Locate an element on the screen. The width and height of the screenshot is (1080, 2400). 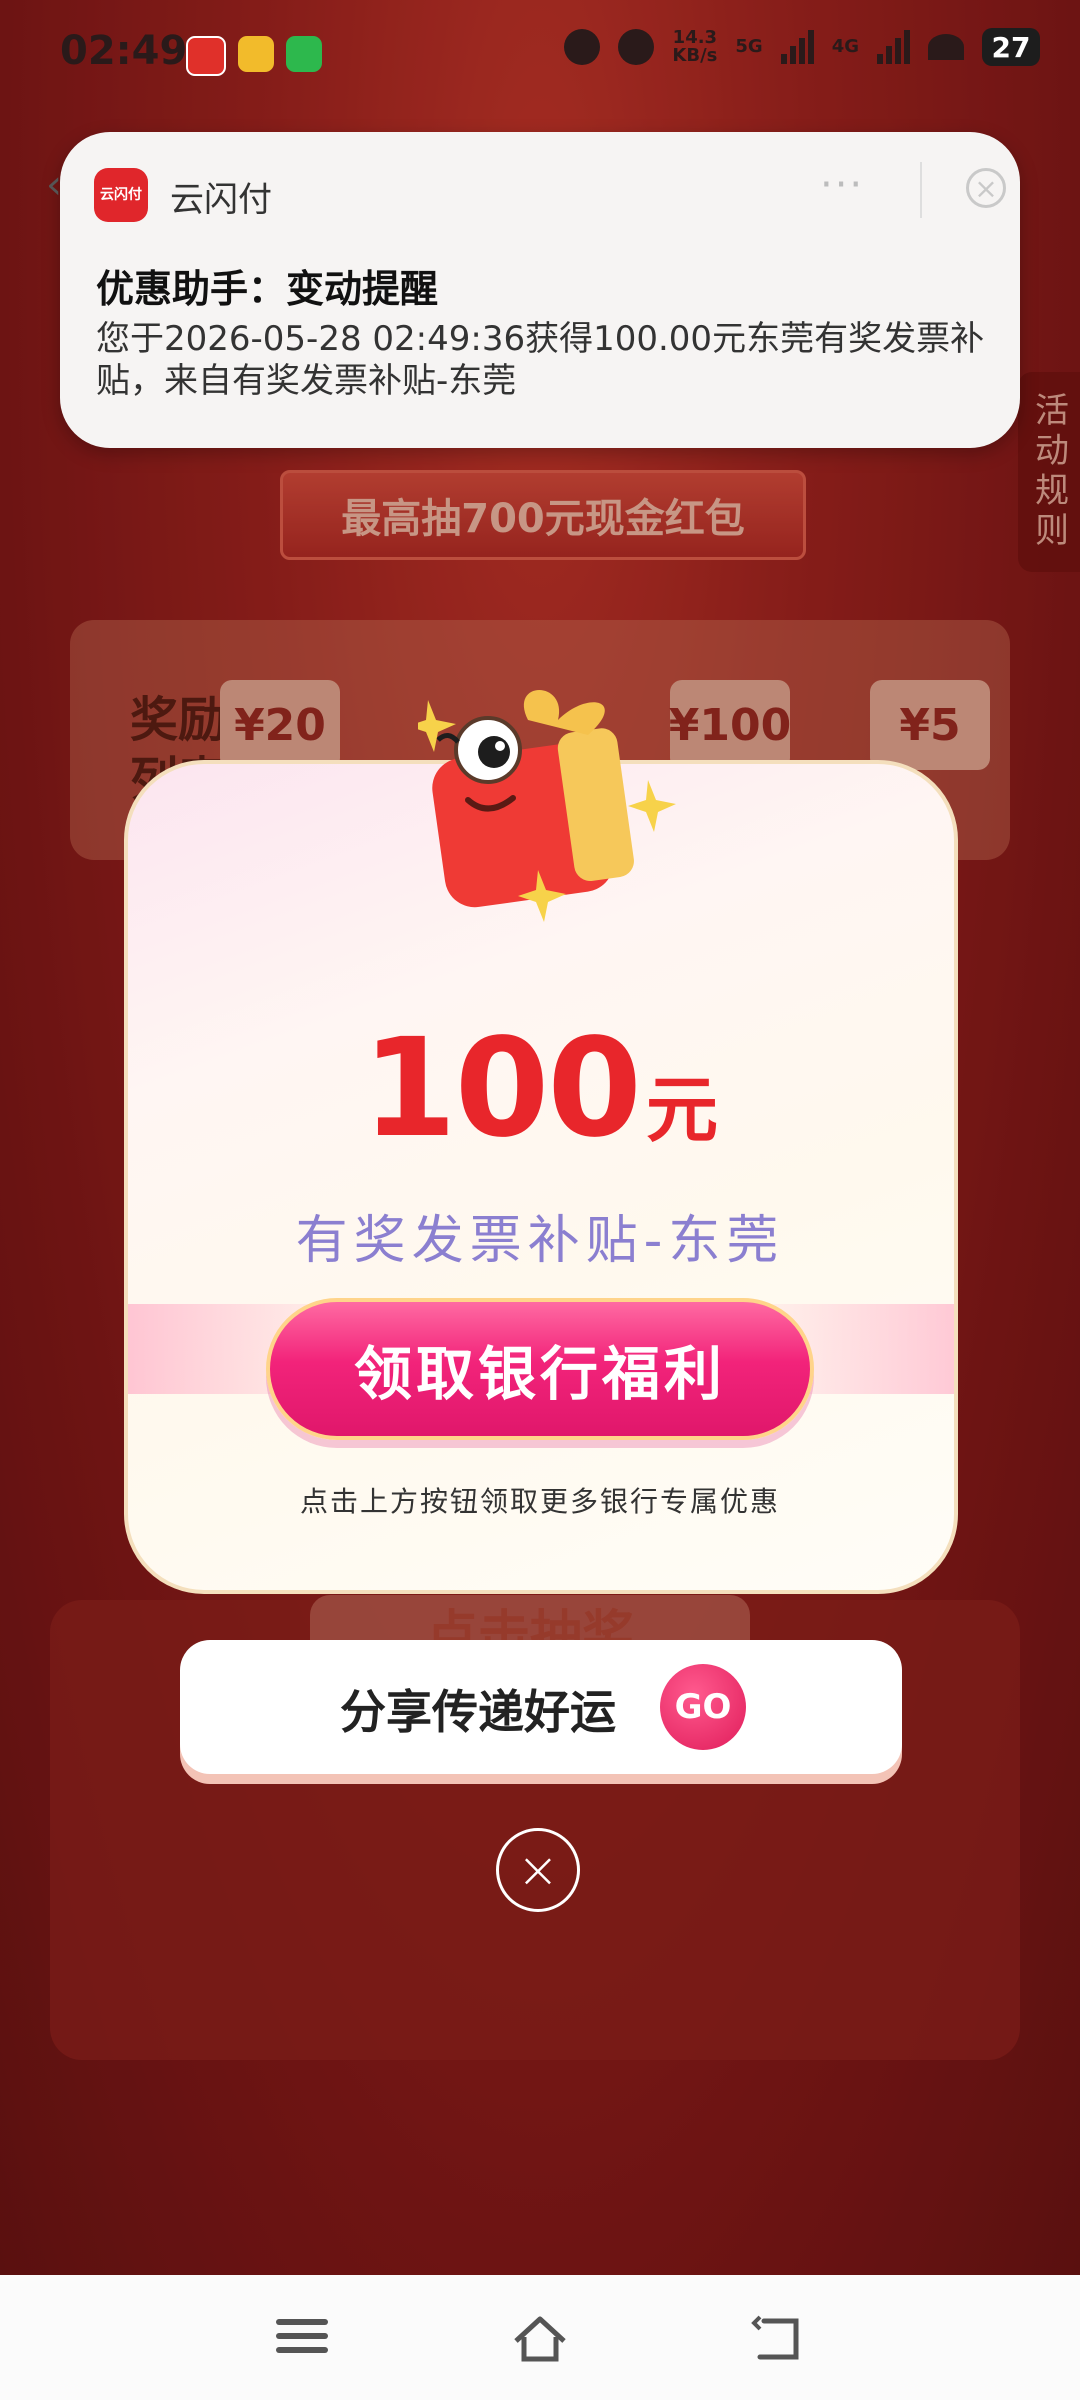
net-speed-unit: KB/s is located at coordinates (695, 55).